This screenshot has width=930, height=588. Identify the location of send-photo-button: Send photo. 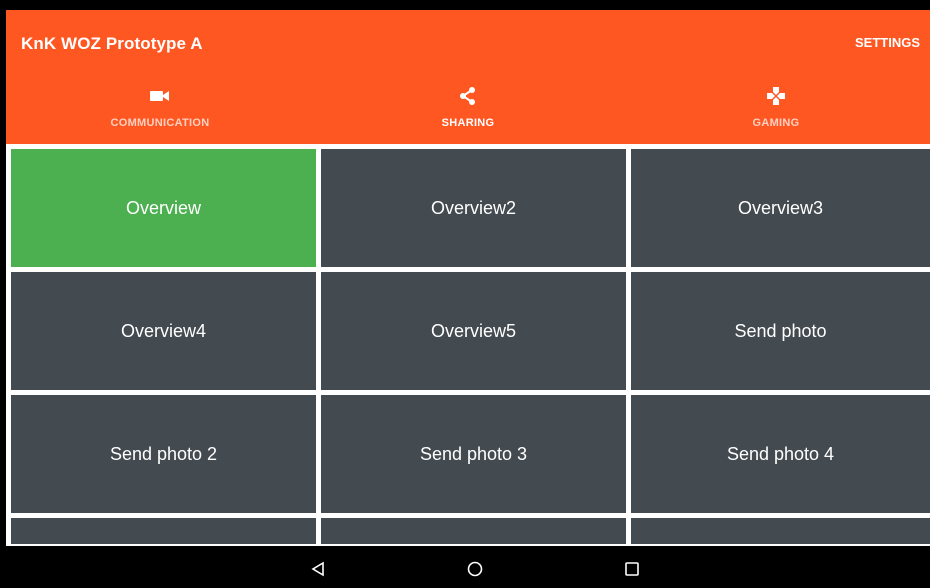
(780, 331).